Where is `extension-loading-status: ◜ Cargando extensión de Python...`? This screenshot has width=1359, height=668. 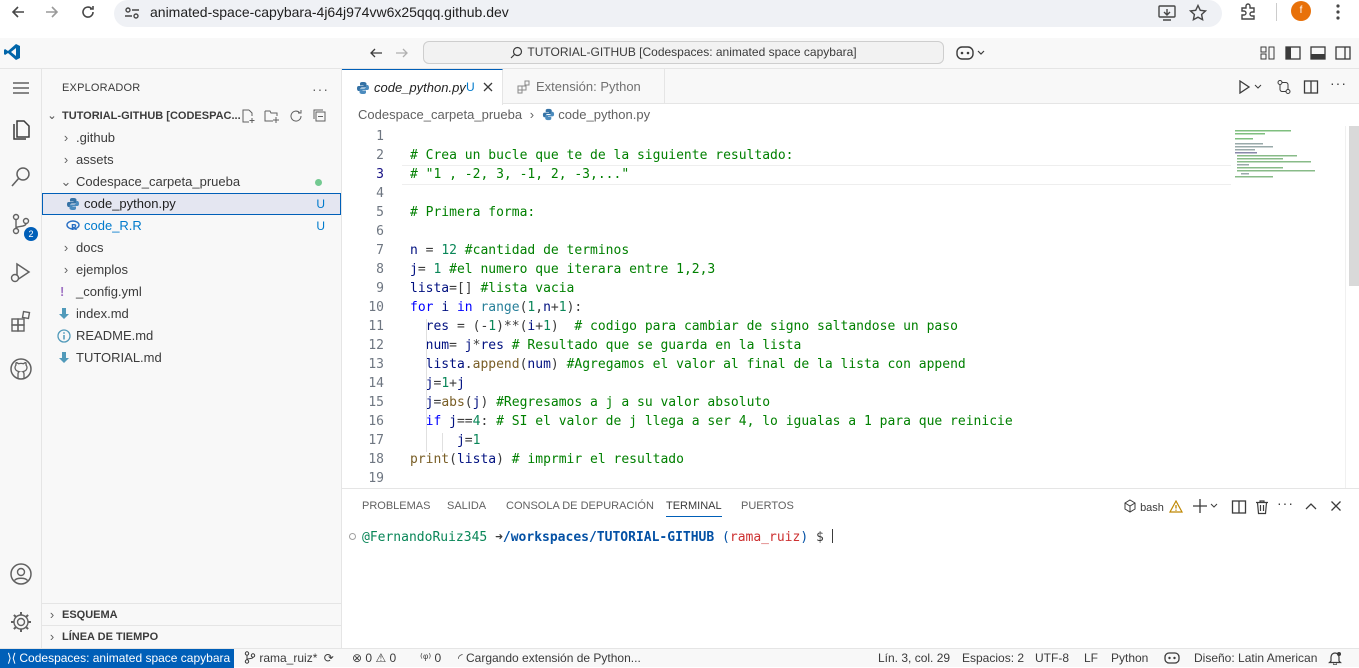 extension-loading-status: ◜ Cargando extensión de Python... is located at coordinates (549, 658).